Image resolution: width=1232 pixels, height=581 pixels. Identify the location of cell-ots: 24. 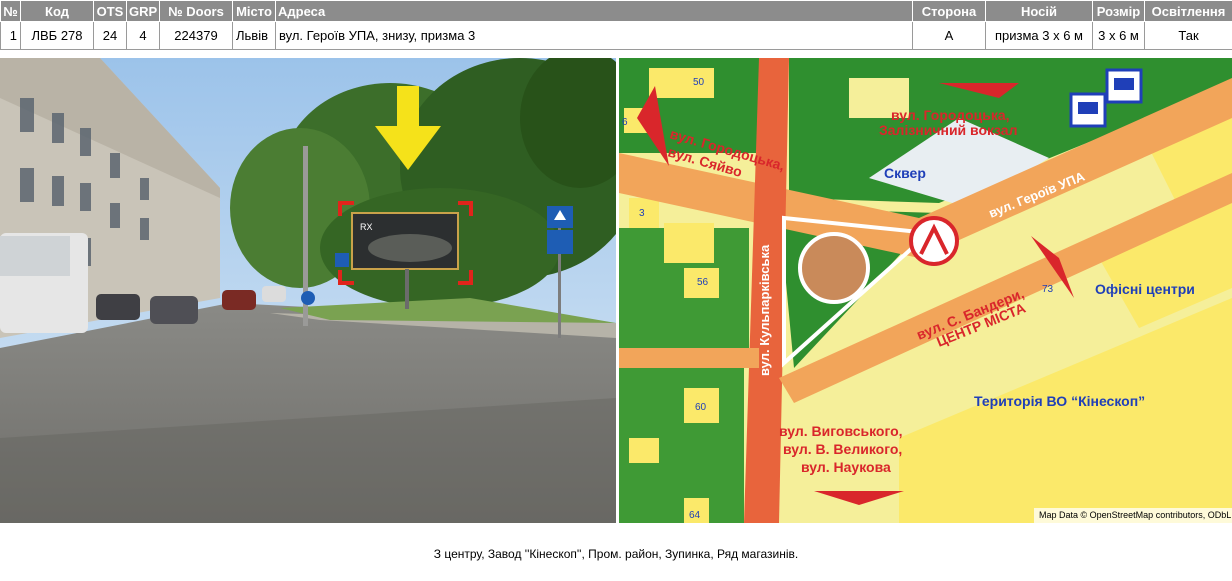
(110, 35).